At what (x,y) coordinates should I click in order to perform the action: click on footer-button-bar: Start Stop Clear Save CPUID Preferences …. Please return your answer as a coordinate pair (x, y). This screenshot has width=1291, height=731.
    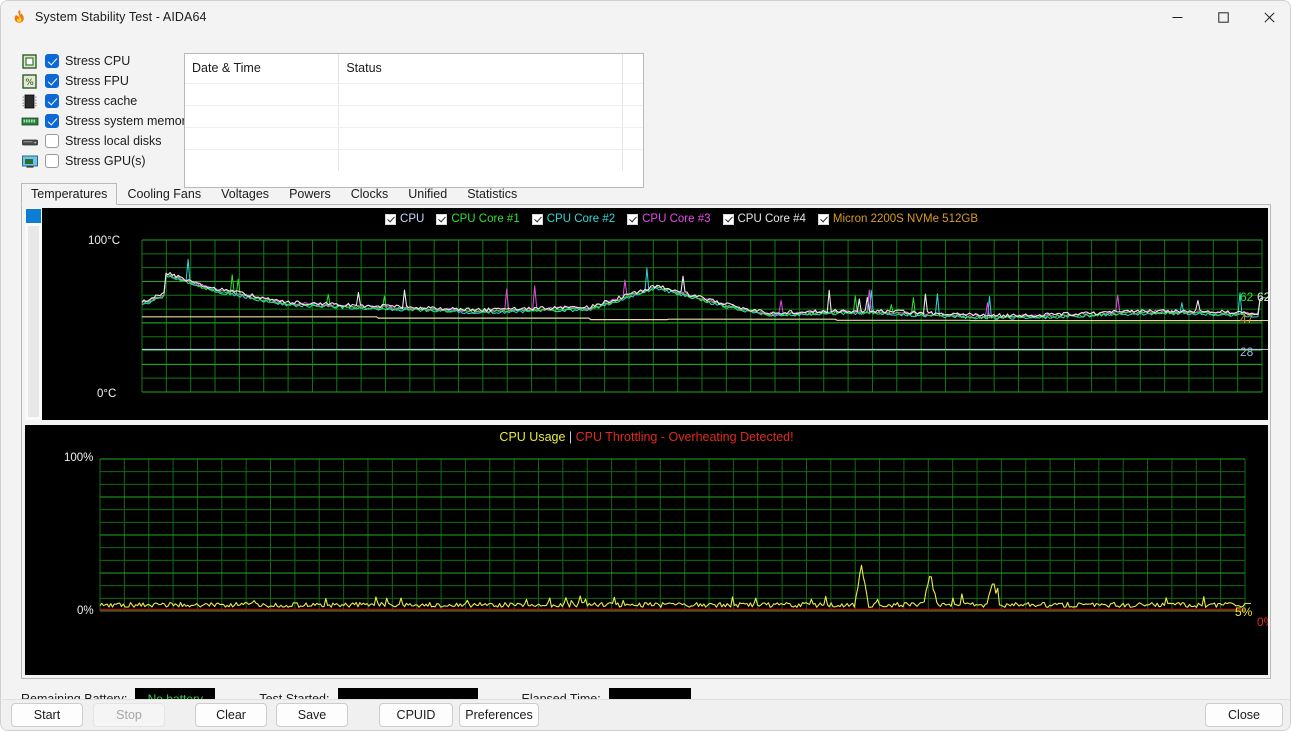
    Looking at the image, I should click on (646, 714).